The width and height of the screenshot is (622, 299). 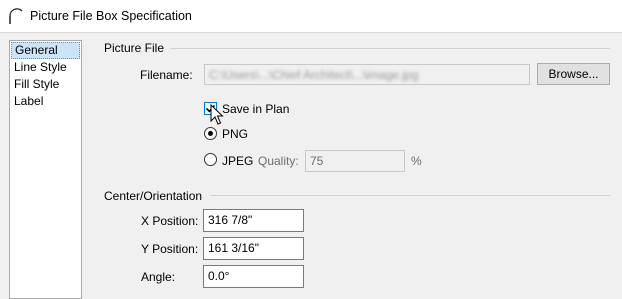 I want to click on jpeg-radio, so click(x=210, y=159).